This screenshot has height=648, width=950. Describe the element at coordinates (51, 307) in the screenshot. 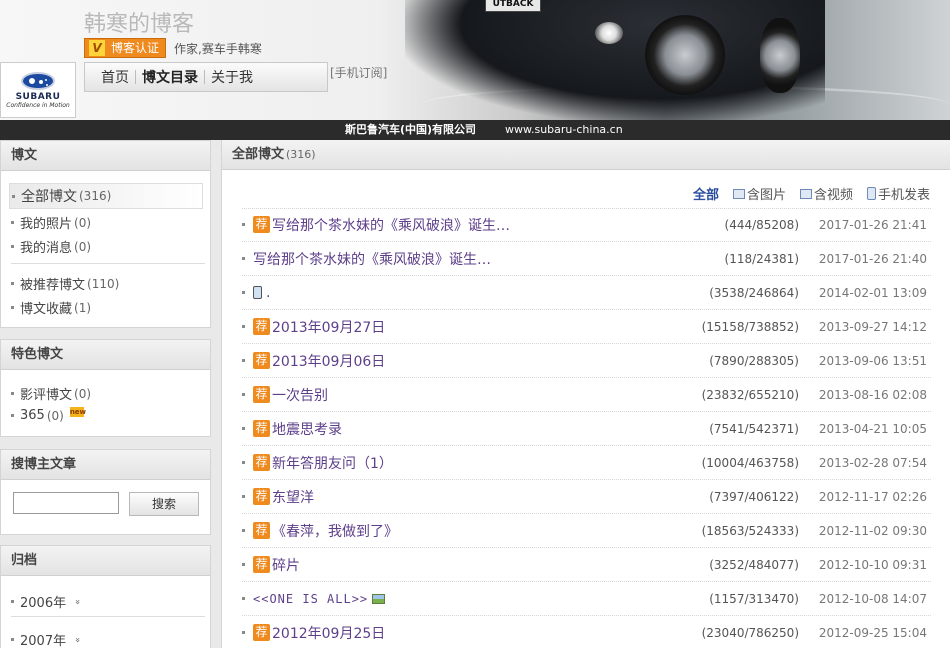

I see `sidebar-item-favorites: 博文收藏 (1)` at that location.